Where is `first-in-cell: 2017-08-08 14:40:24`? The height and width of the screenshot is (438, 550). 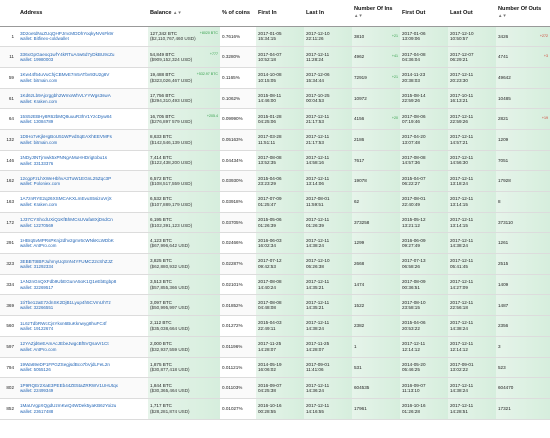 first-in-cell: 2017-08-08 14:40:24 is located at coordinates (280, 284).